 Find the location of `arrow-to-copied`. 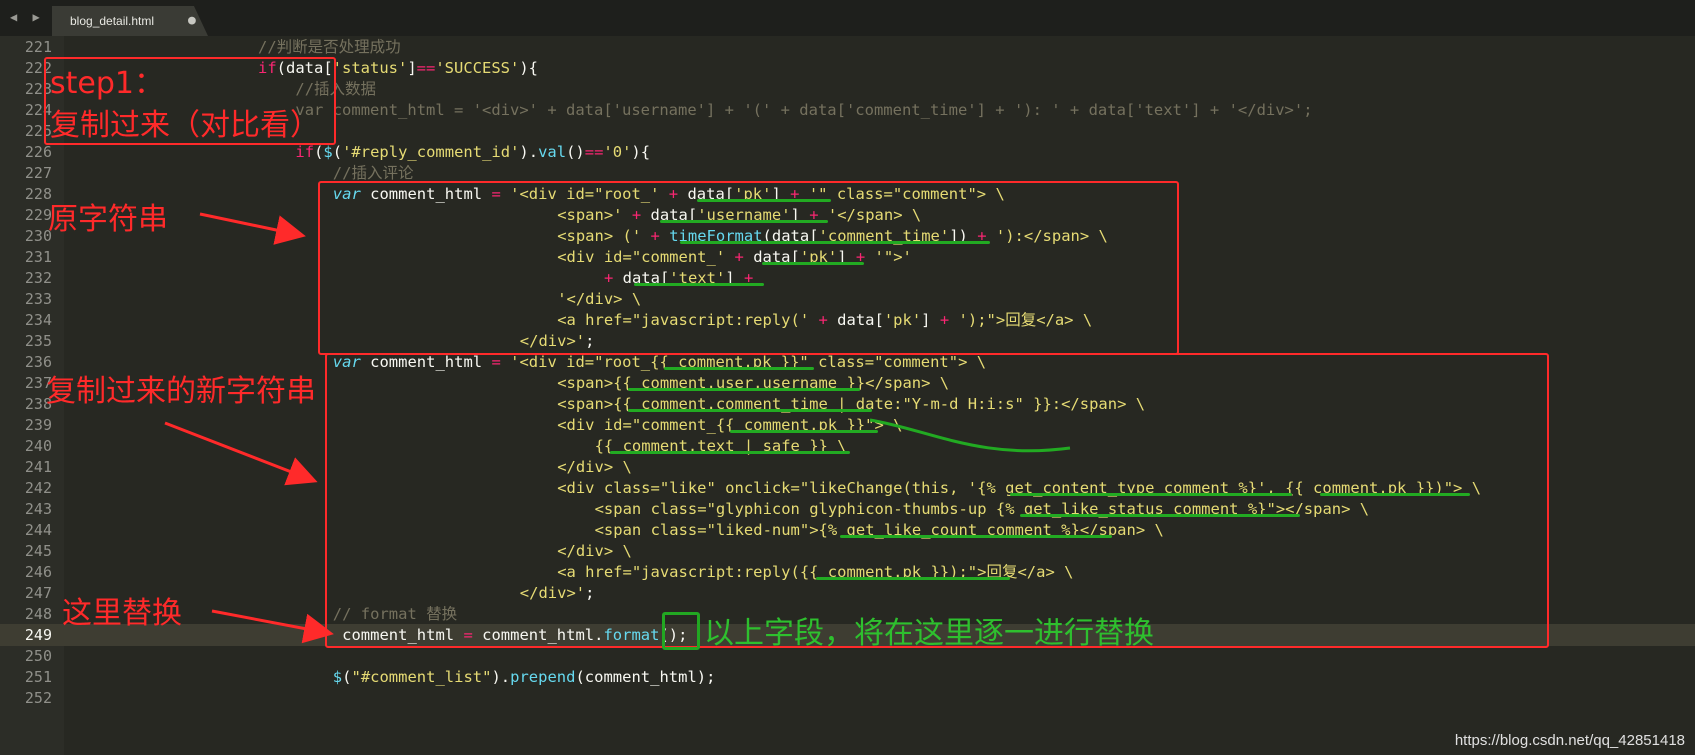

arrow-to-copied is located at coordinates (241, 453).